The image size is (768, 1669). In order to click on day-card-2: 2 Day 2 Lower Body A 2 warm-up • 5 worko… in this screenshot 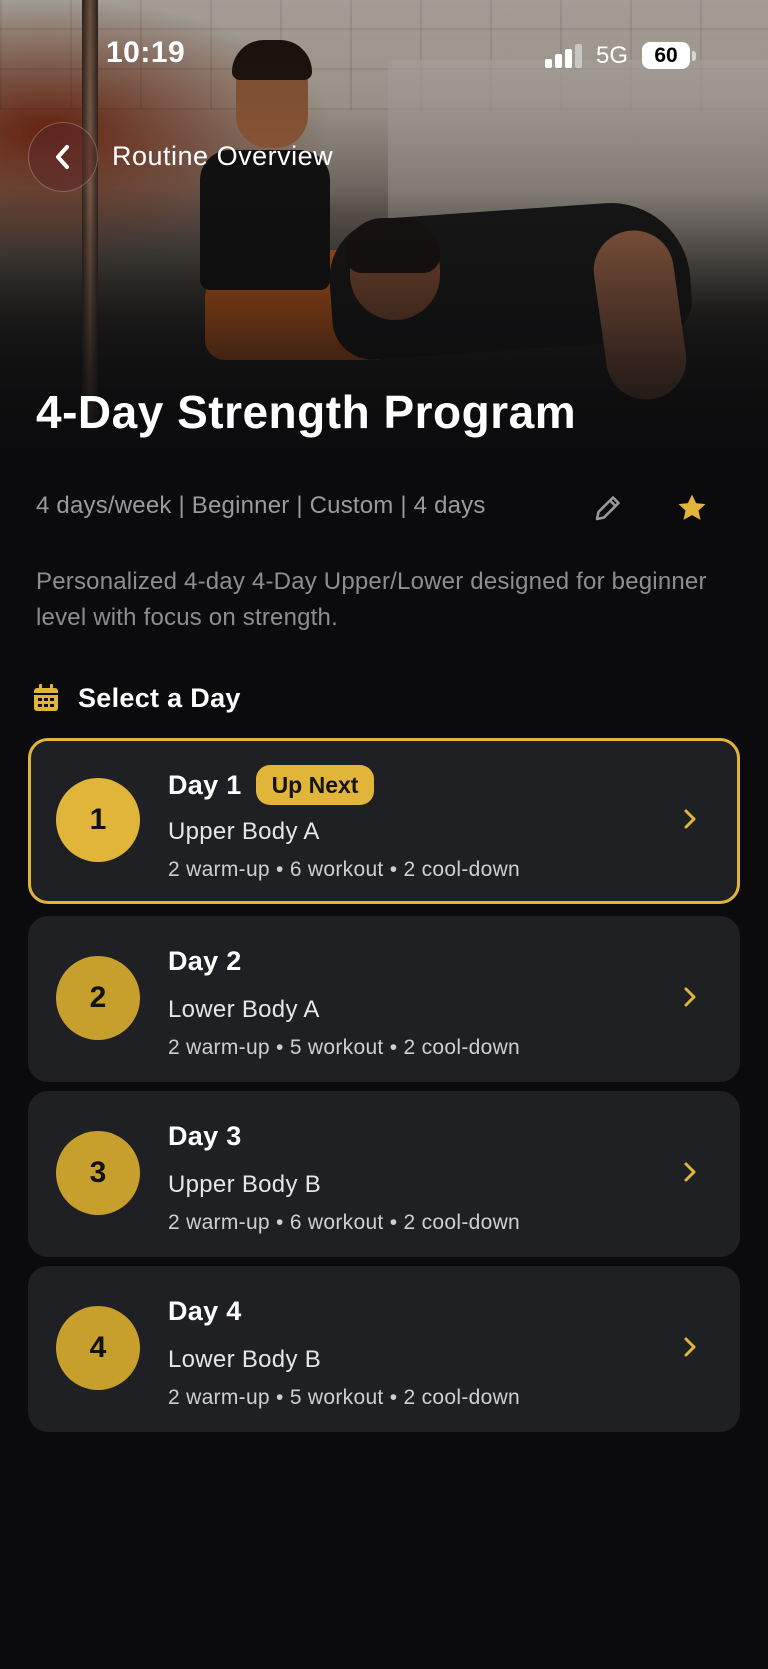, I will do `click(384, 999)`.